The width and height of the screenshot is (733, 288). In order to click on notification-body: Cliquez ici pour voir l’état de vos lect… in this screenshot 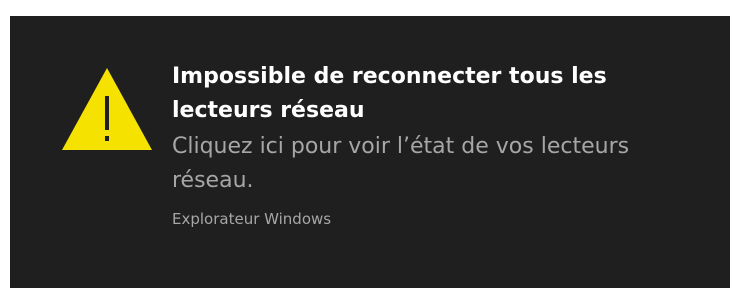, I will do `click(401, 163)`.